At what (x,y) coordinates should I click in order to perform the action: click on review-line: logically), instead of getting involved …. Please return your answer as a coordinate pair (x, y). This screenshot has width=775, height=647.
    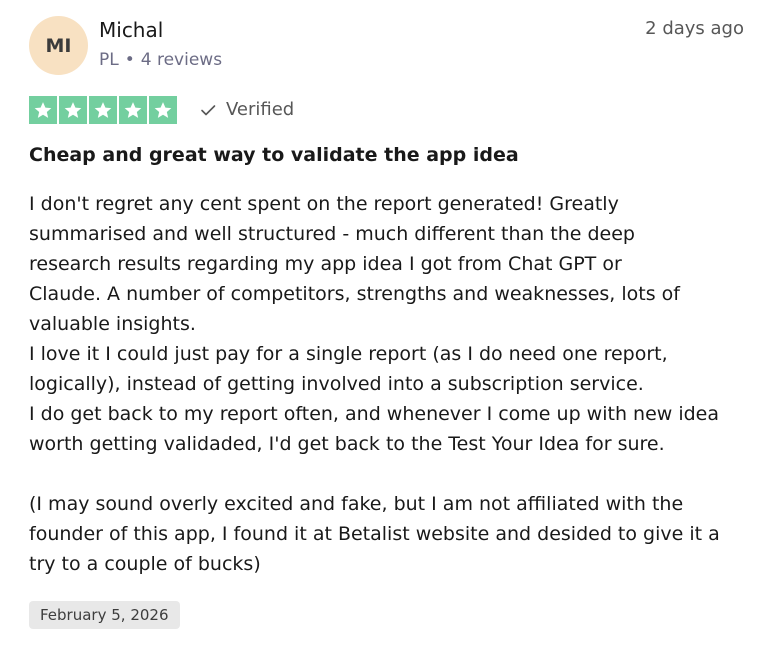
    Looking at the image, I should click on (336, 384).